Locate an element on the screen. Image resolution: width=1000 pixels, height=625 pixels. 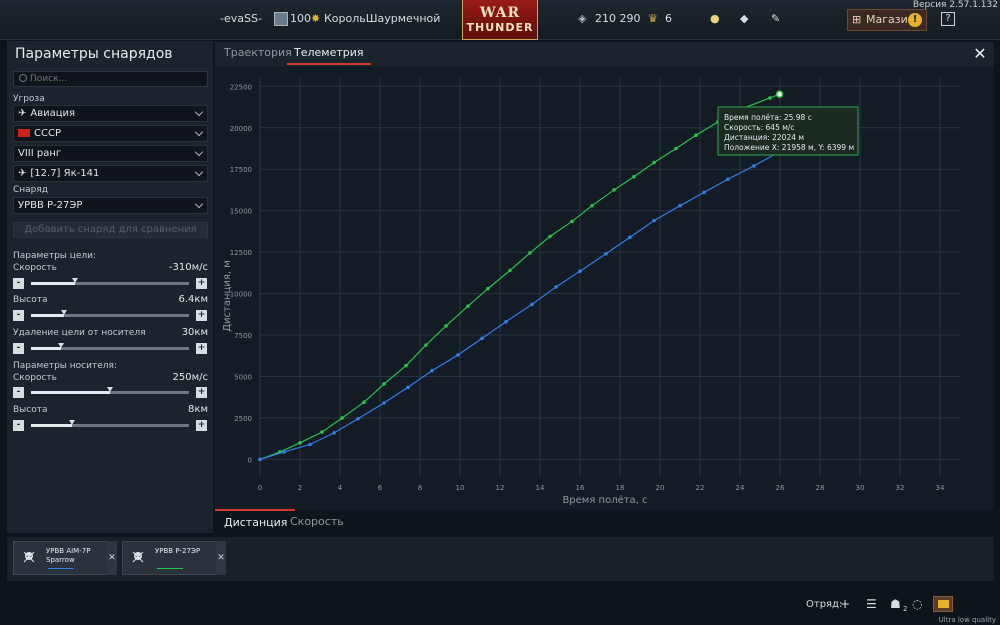
carrier-speed-minus-button: - is located at coordinates (18, 392).